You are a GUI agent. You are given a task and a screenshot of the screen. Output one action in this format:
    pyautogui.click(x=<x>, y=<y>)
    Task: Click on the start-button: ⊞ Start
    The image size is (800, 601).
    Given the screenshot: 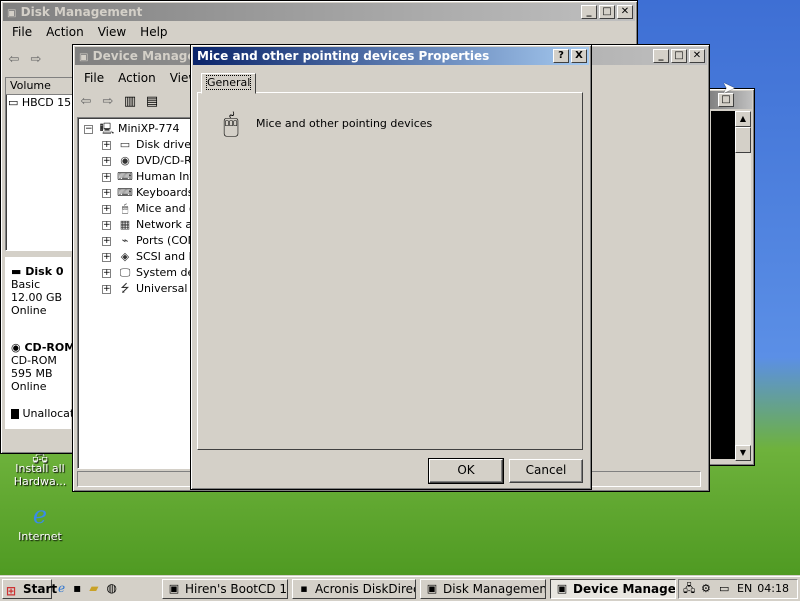 What is the action you would take?
    pyautogui.click(x=29, y=589)
    